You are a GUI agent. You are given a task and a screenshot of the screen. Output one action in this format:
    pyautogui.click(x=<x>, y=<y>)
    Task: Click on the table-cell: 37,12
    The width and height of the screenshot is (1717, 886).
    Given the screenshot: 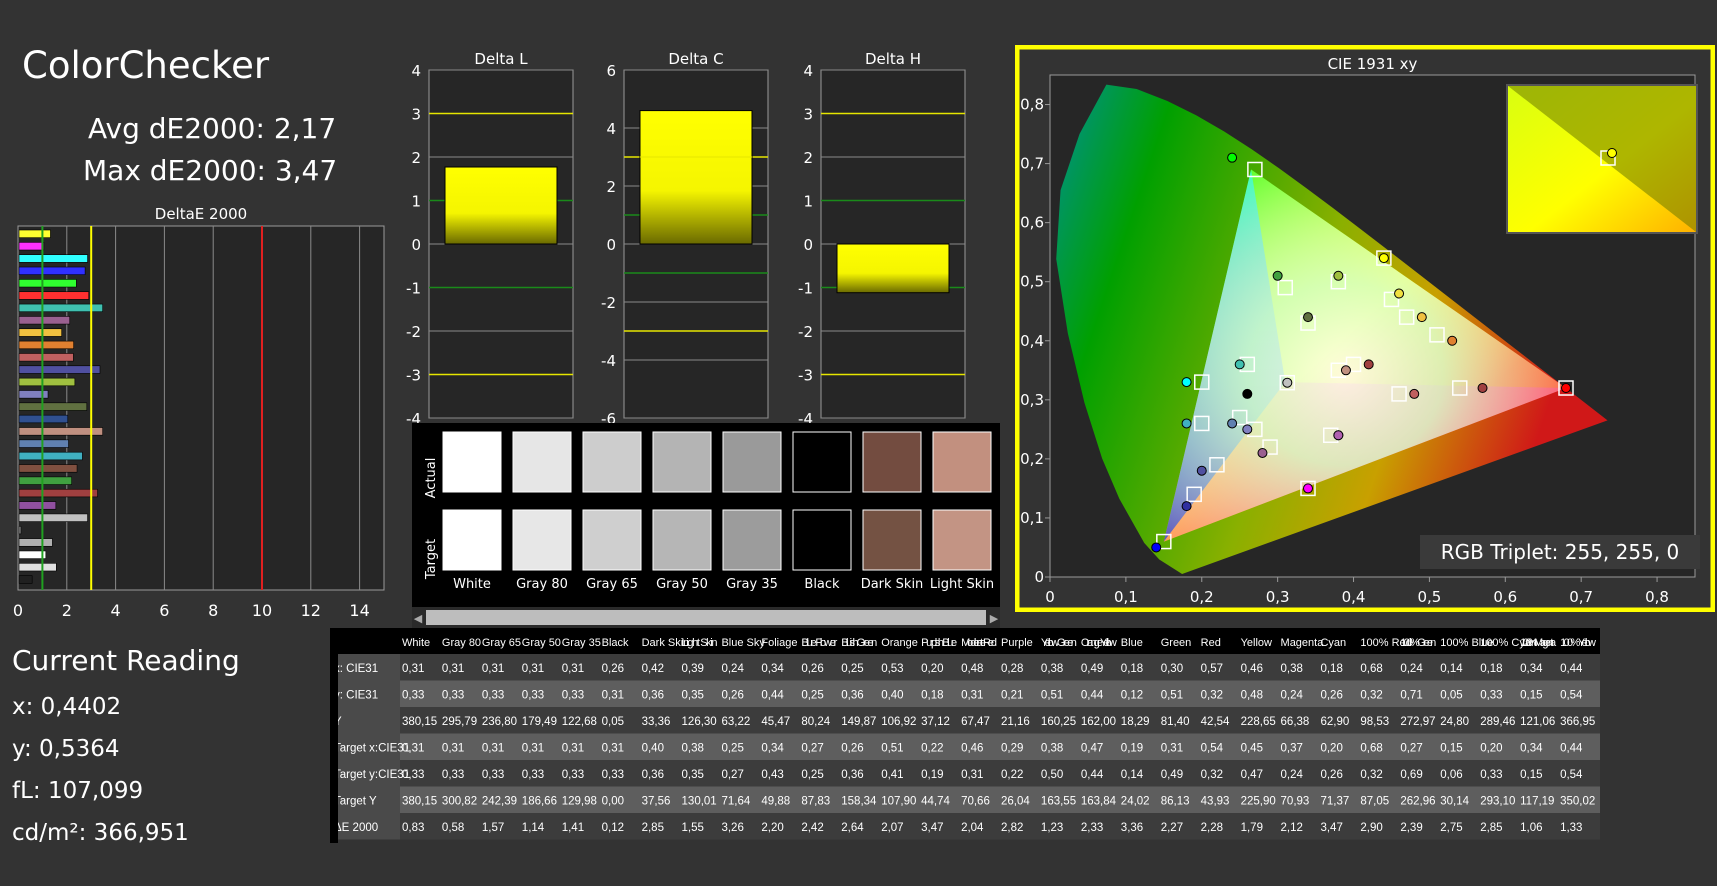 What is the action you would take?
    pyautogui.click(x=935, y=722)
    